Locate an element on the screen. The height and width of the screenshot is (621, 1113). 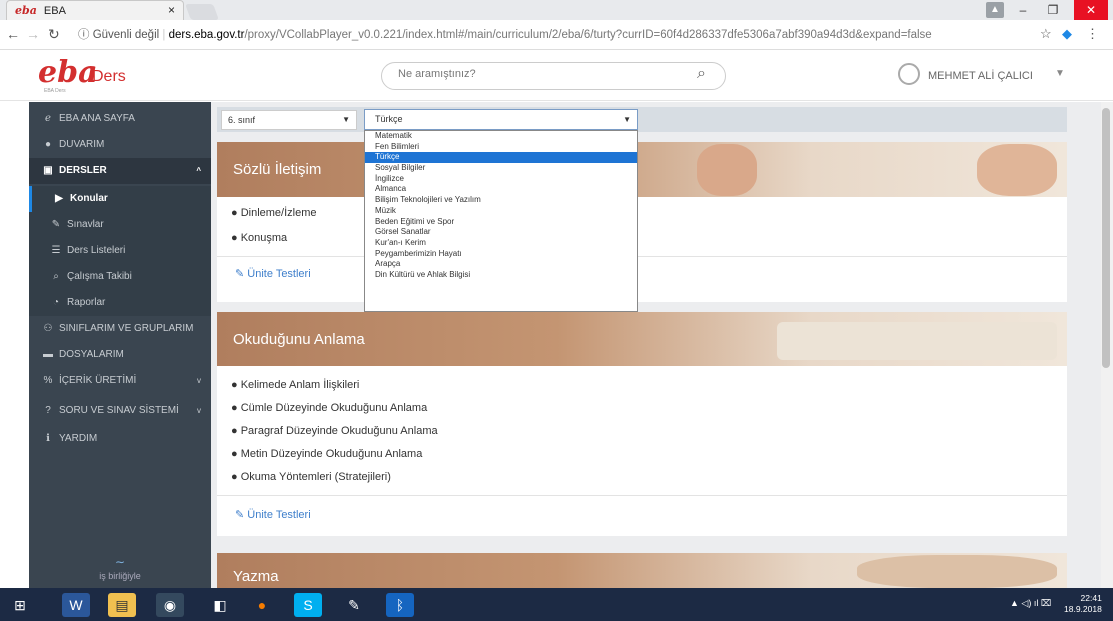
caret-down-icon: ▼ is located at coordinates (627, 119).